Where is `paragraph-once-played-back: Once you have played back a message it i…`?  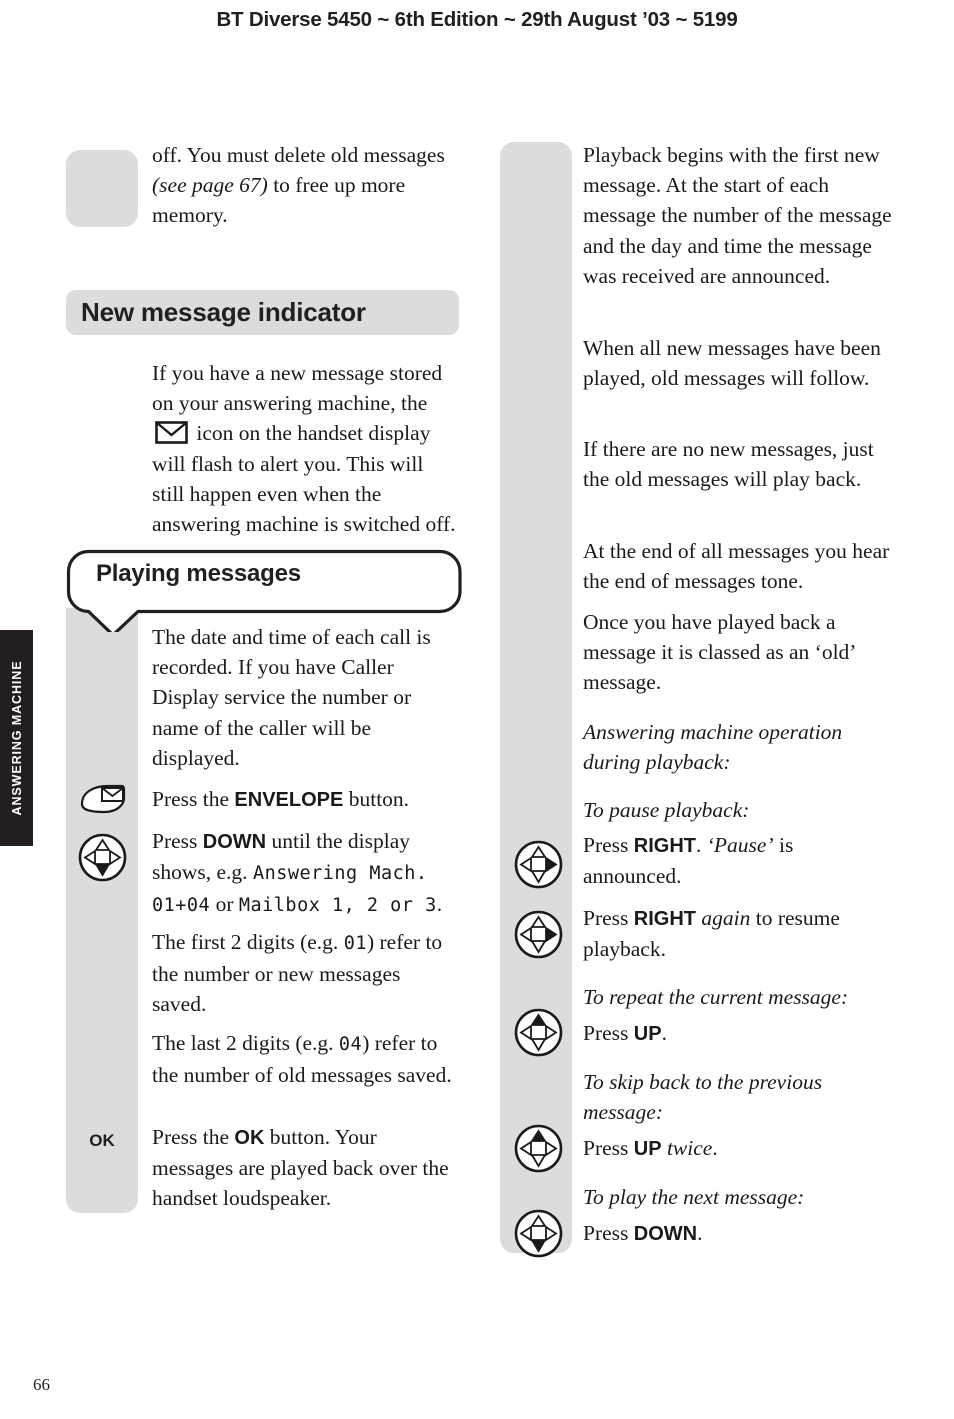 paragraph-once-played-back: Once you have played back a message it i… is located at coordinates (719, 652).